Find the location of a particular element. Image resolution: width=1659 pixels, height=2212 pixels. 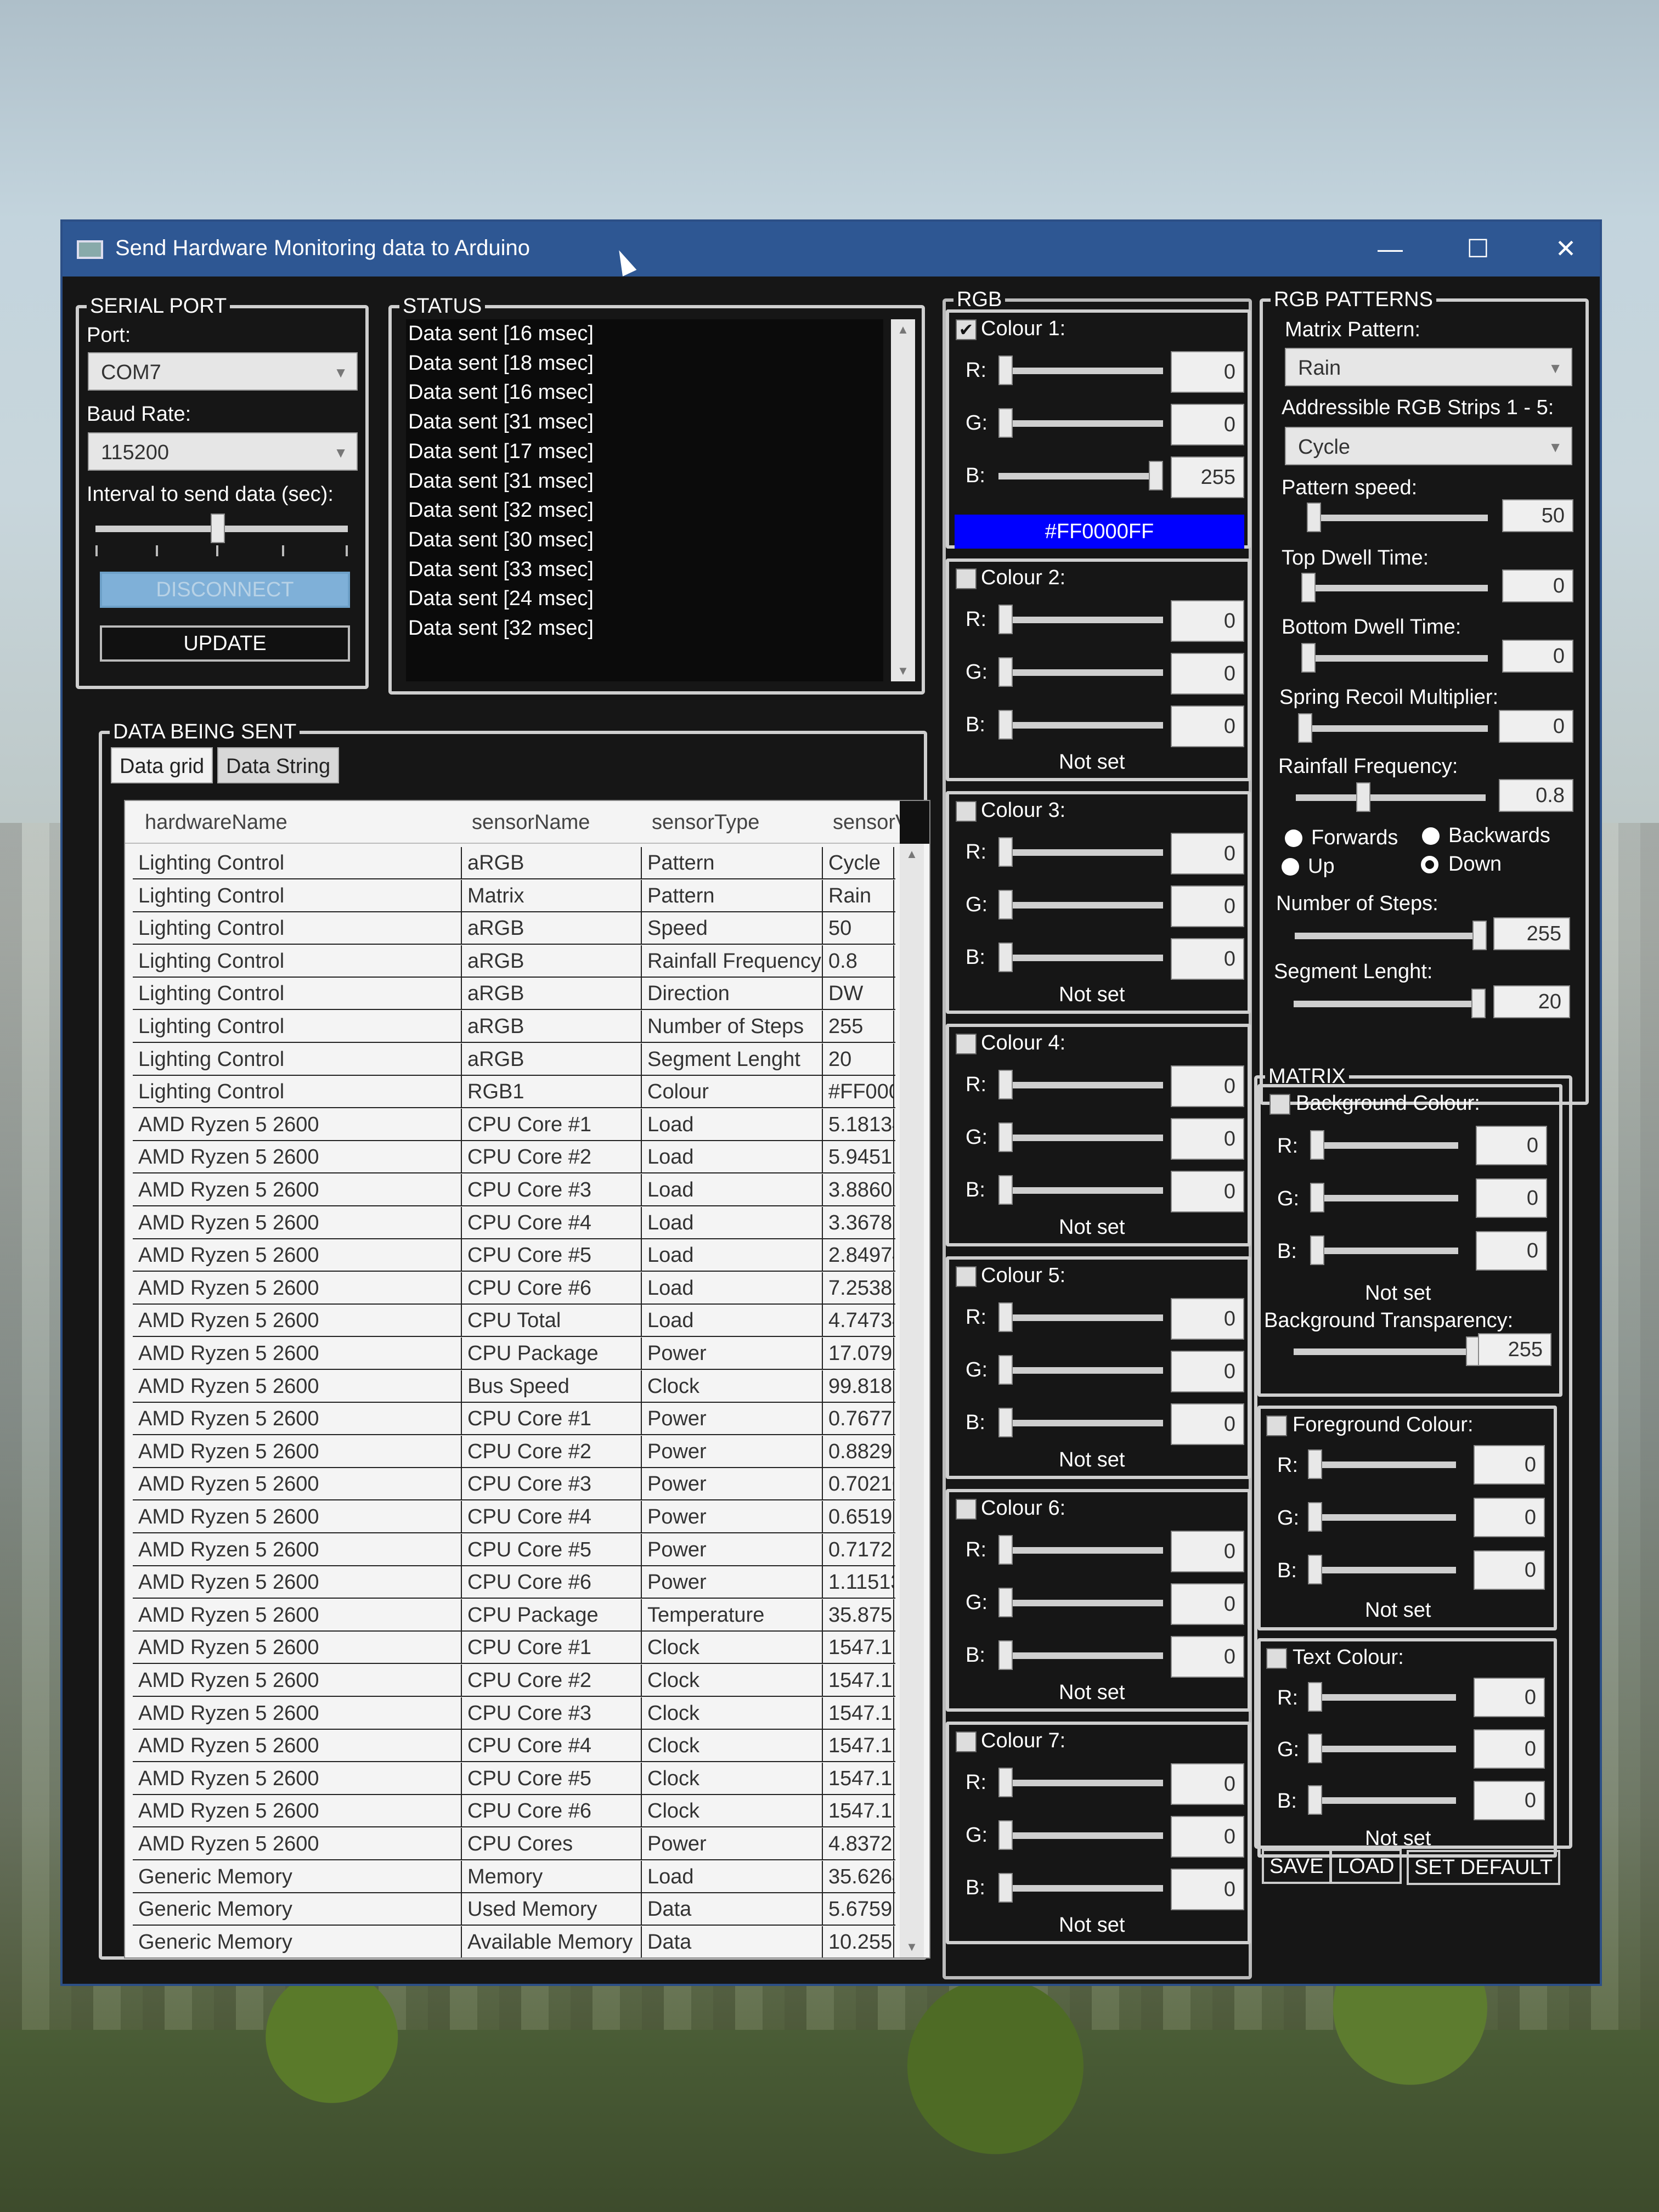

table-row: Lighting Control aRGB Number of Steps 255 is located at coordinates (514, 1027).